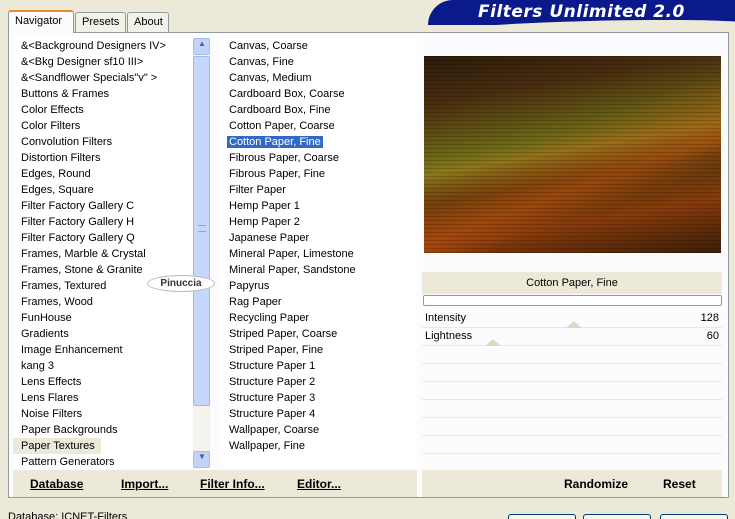 The height and width of the screenshot is (519, 735). Describe the element at coordinates (572, 337) in the screenshot. I see `slider-lightness: Lightness 60` at that location.